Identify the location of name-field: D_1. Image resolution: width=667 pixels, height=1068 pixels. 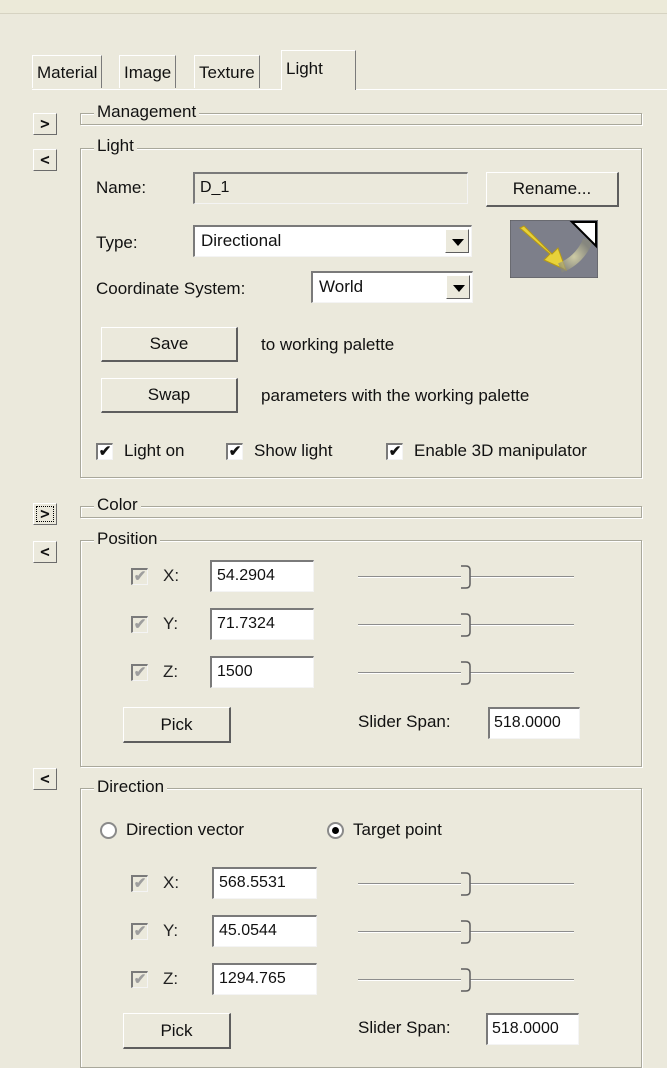
(330, 188).